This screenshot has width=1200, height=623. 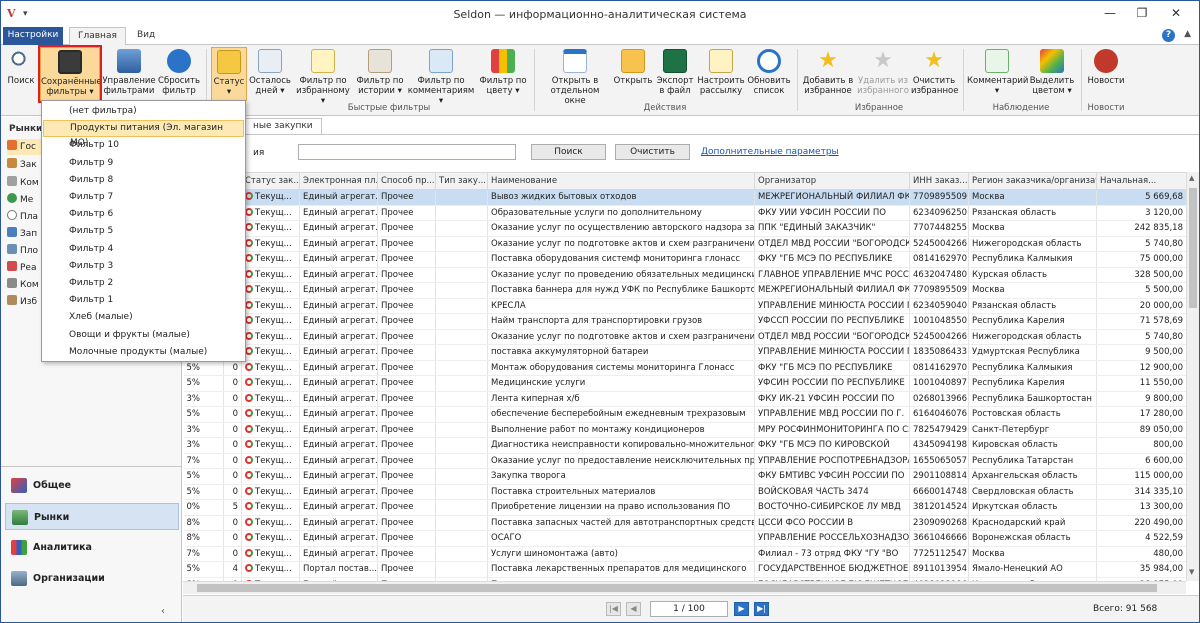 What do you see at coordinates (97, 36) in the screenshot?
I see `tab-home: Главная` at bounding box center [97, 36].